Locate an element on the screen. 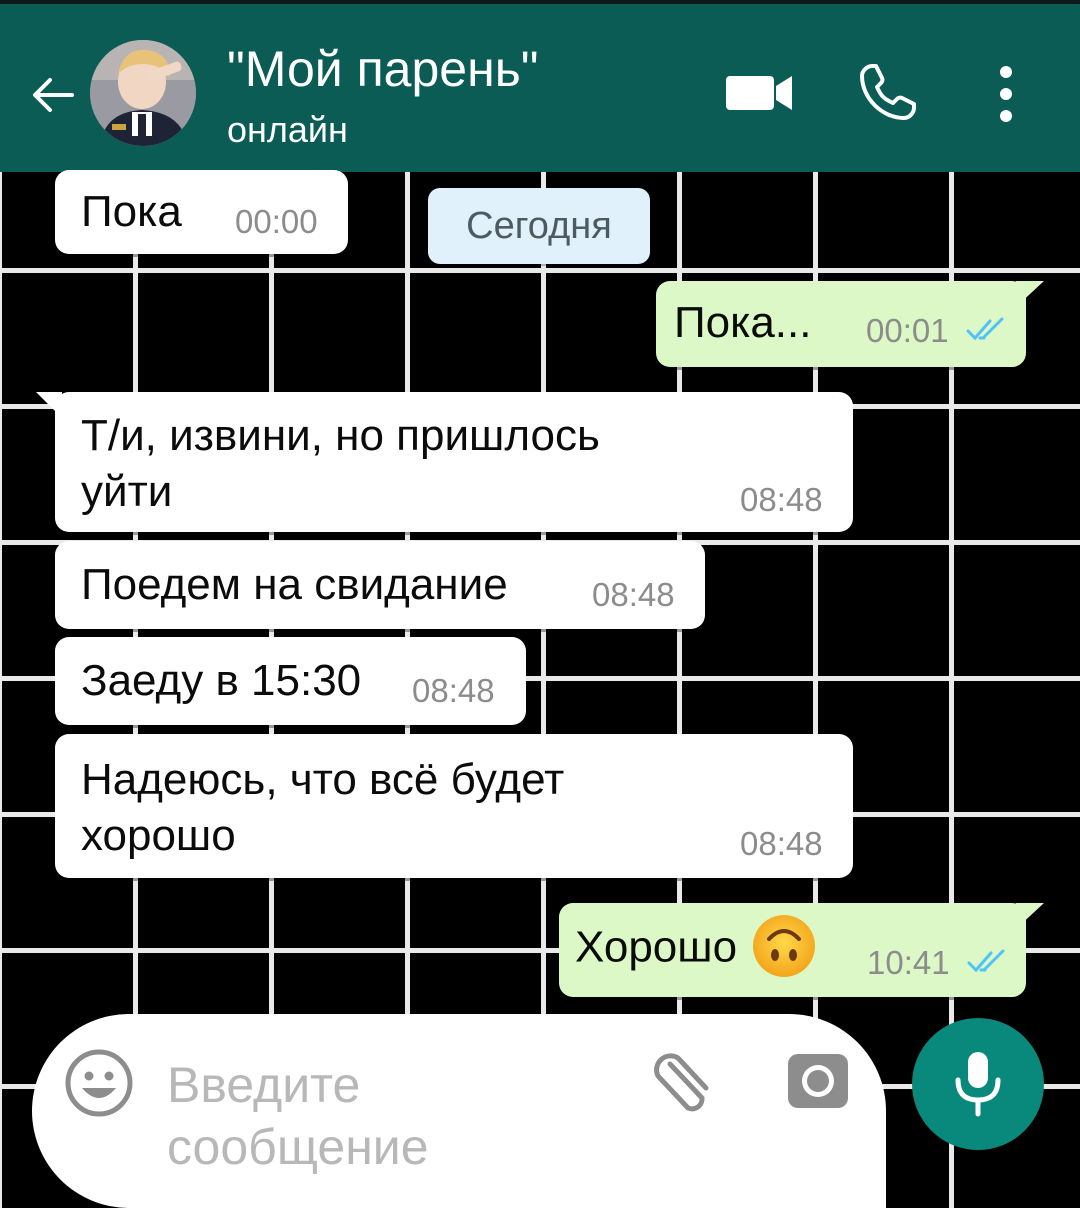 This screenshot has height=1208, width=1080. message-outgoing: Хорошо 10:41 is located at coordinates (792, 950).